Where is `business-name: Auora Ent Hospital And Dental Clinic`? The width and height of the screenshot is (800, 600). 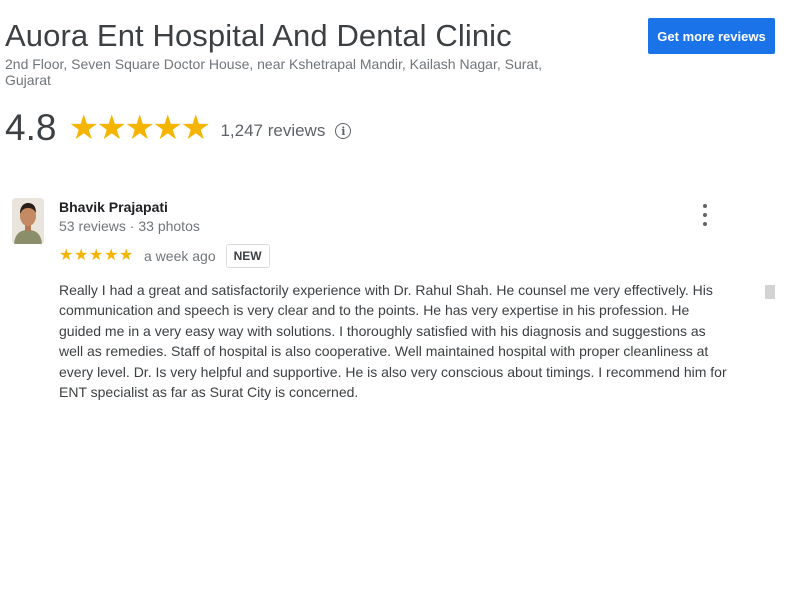
business-name: Auora Ent Hospital And Dental Clinic is located at coordinates (258, 35).